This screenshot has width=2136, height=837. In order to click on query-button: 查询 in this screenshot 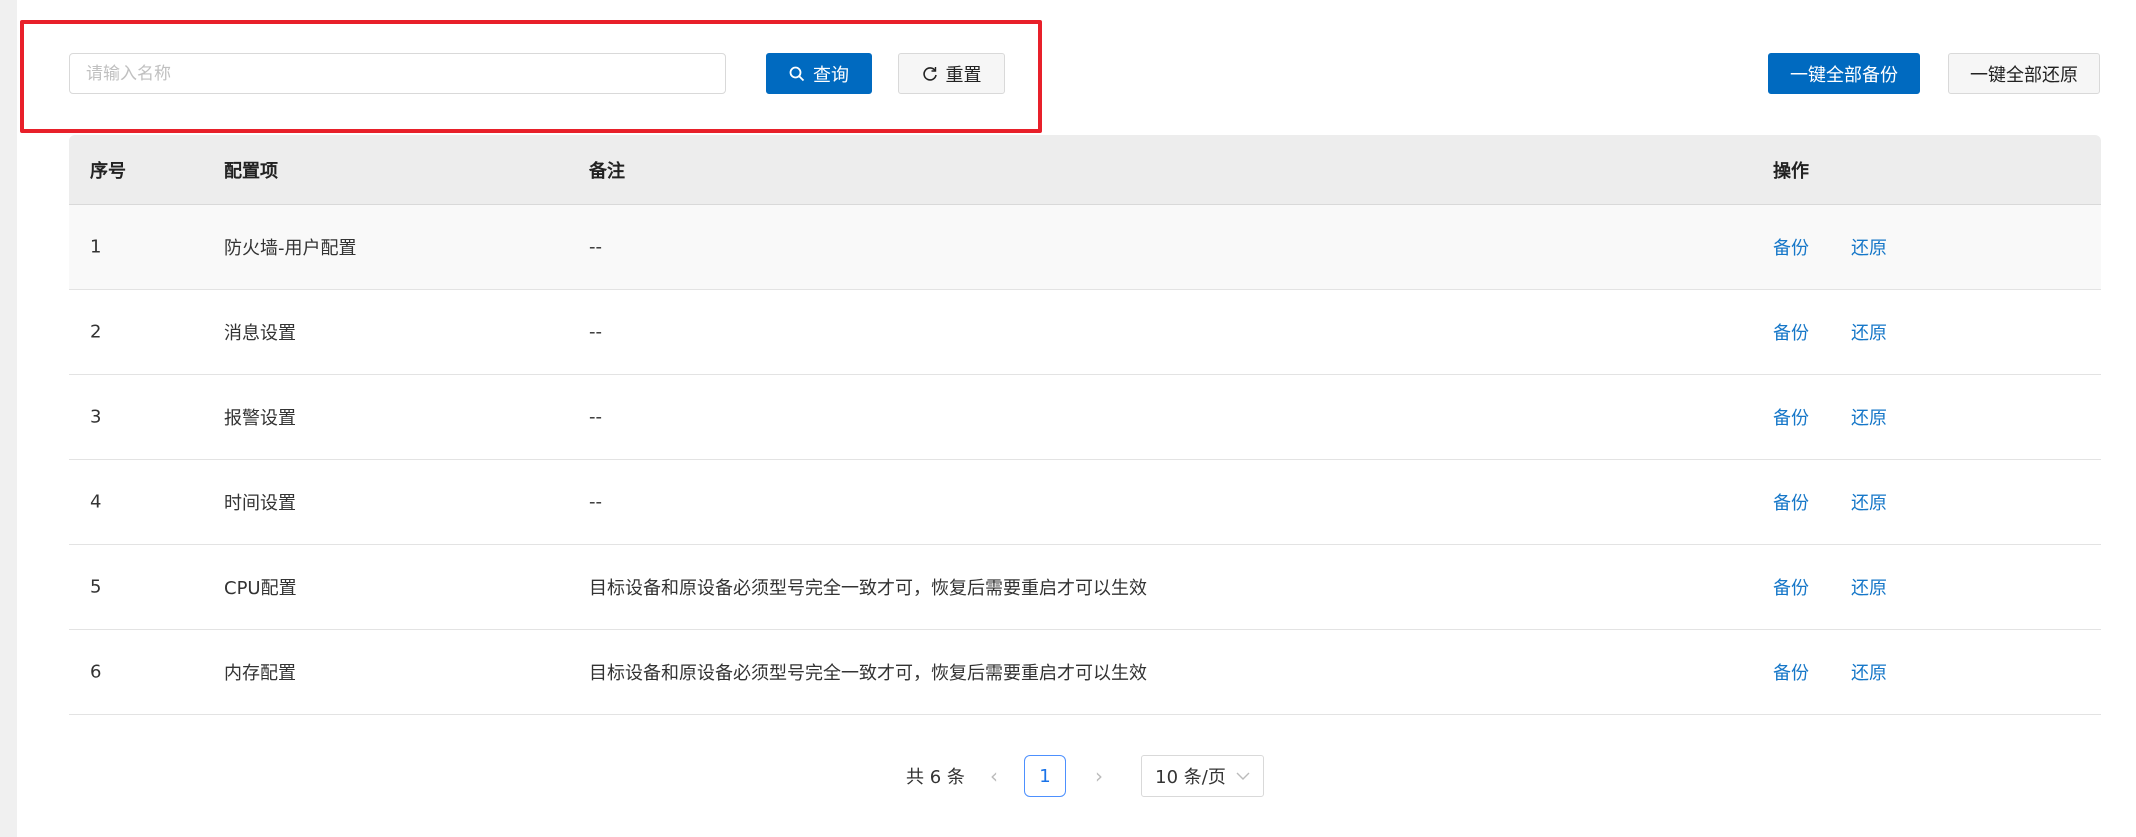, I will do `click(819, 73)`.